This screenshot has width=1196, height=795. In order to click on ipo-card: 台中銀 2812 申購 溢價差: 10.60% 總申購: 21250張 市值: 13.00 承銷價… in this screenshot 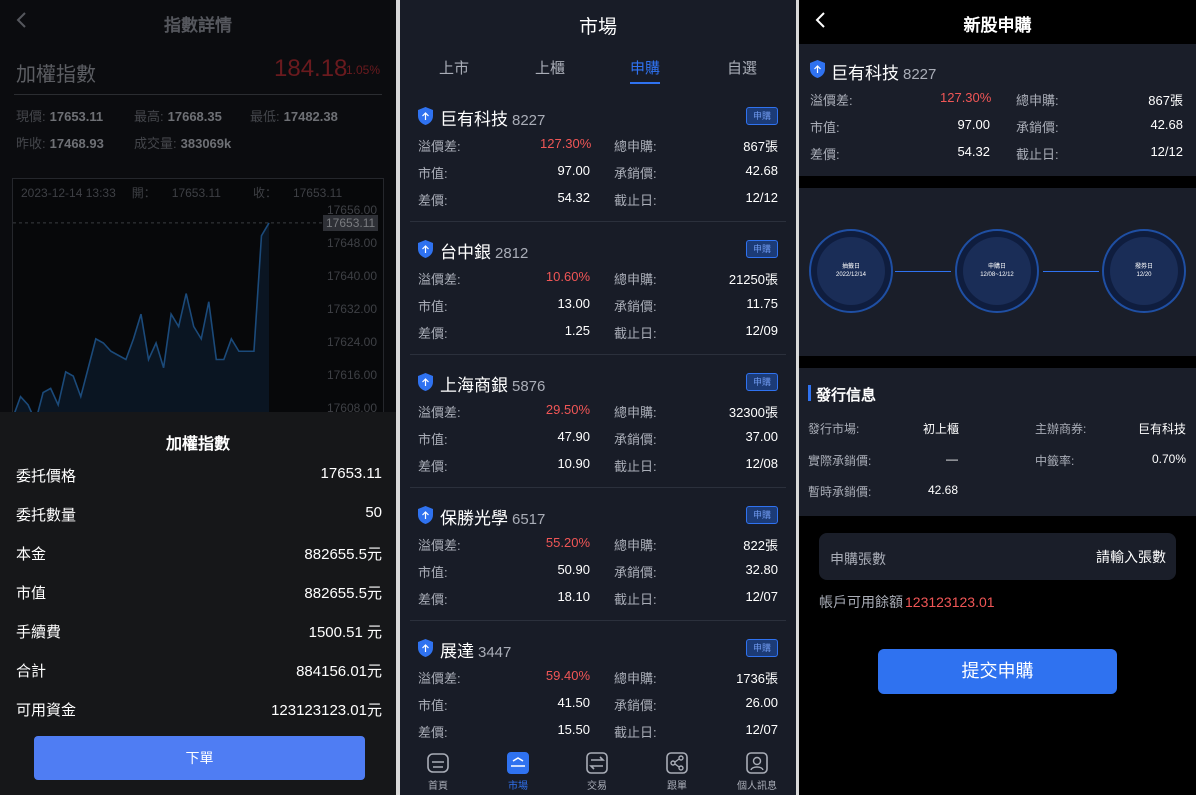, I will do `click(598, 296)`.